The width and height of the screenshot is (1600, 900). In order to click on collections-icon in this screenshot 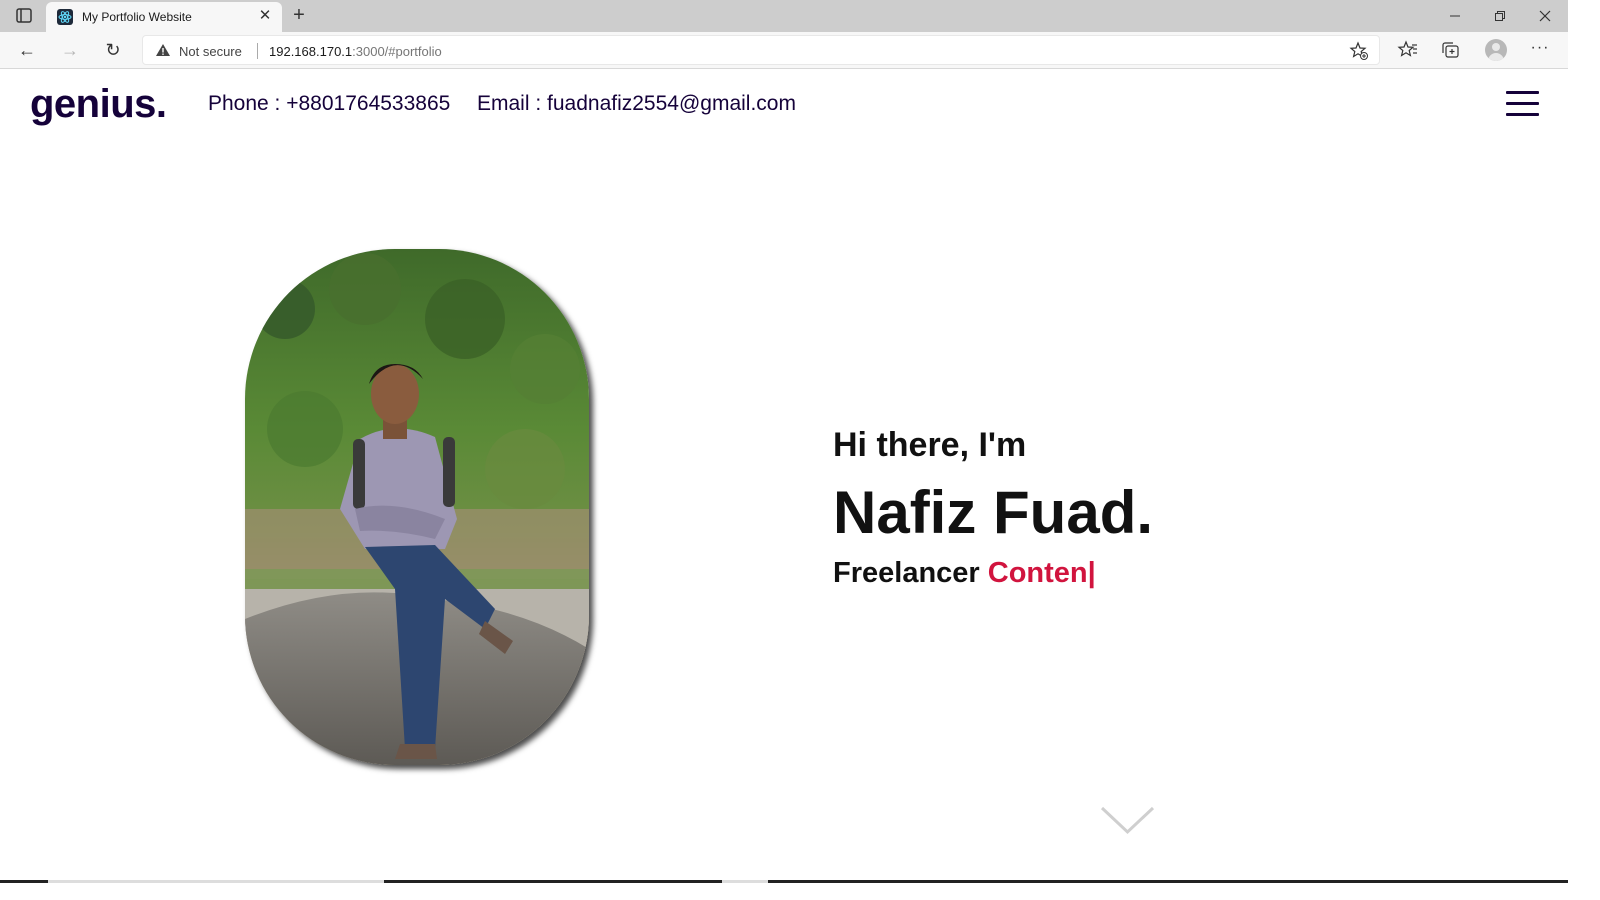, I will do `click(1451, 50)`.